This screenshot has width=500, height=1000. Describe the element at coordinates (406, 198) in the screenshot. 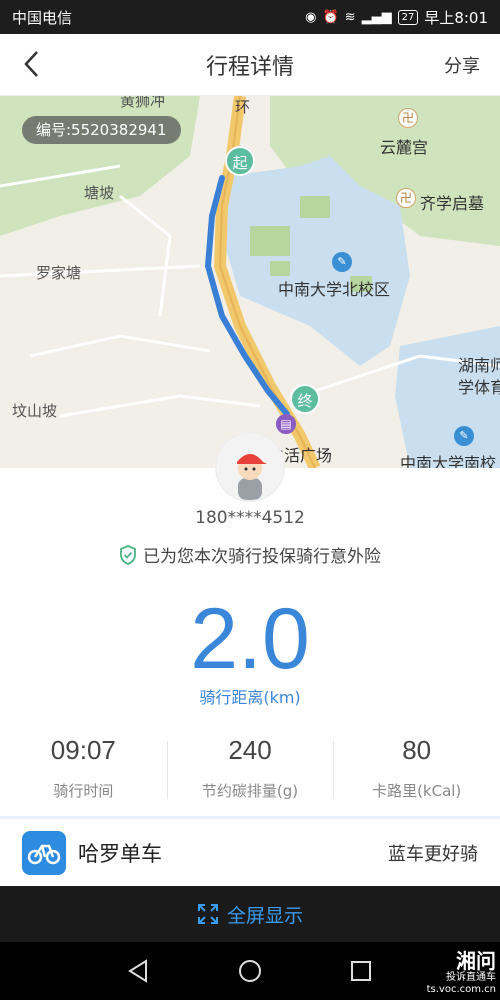

I see `tomb-icon: 卍` at that location.